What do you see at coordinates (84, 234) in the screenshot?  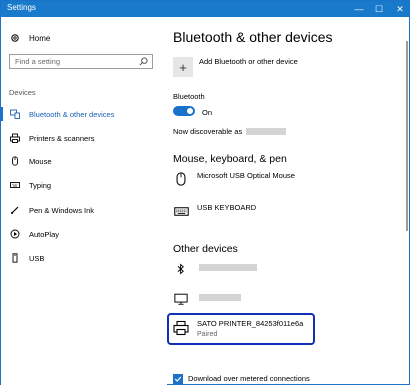 I see `sidebar-item-autoplay: AutoPlay` at bounding box center [84, 234].